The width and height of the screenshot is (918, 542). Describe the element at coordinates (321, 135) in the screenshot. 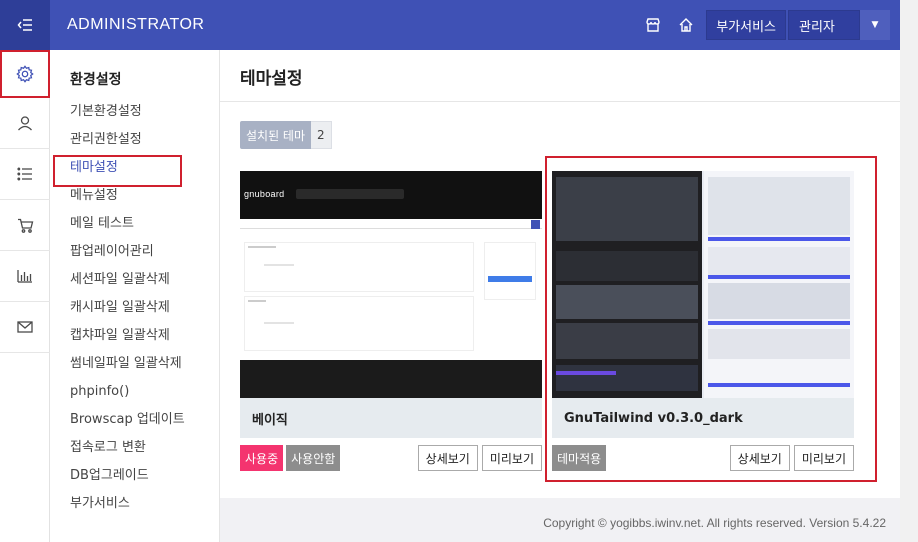

I see `installed-count: 2` at that location.